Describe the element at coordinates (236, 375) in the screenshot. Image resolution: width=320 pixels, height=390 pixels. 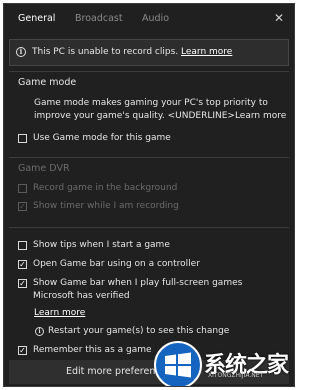
I see `watermark-subtext: XITONGZHIJIA.NET` at that location.